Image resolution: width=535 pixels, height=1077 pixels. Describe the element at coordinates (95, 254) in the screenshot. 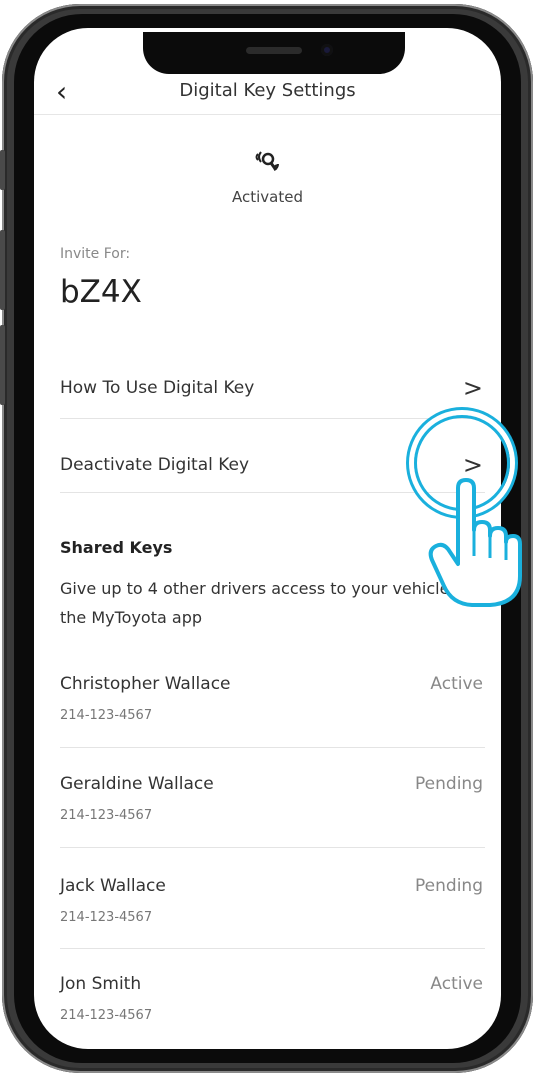

I see `invite-label: Invite For:` at that location.